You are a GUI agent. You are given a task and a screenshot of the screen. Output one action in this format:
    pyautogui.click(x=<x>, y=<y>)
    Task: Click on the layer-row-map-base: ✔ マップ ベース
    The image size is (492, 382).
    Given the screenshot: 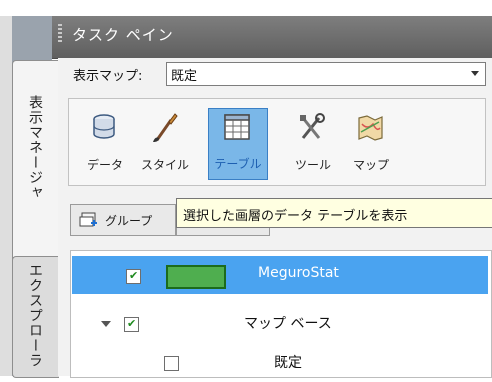 What is the action you would take?
    pyautogui.click(x=280, y=324)
    